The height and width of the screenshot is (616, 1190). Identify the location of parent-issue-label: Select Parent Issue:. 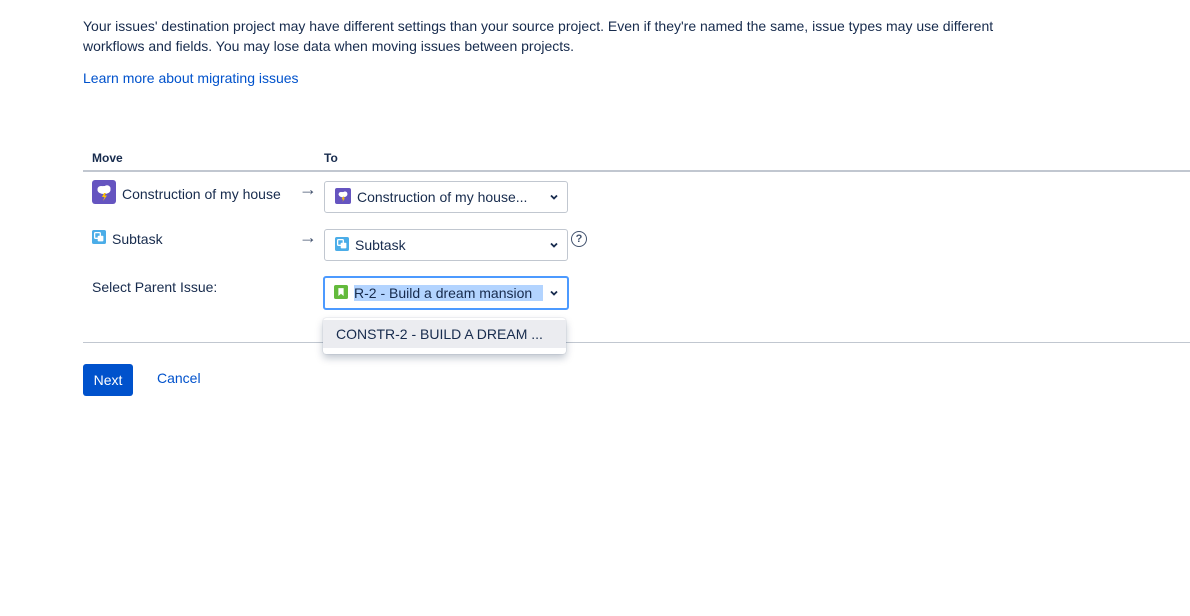
(155, 287).